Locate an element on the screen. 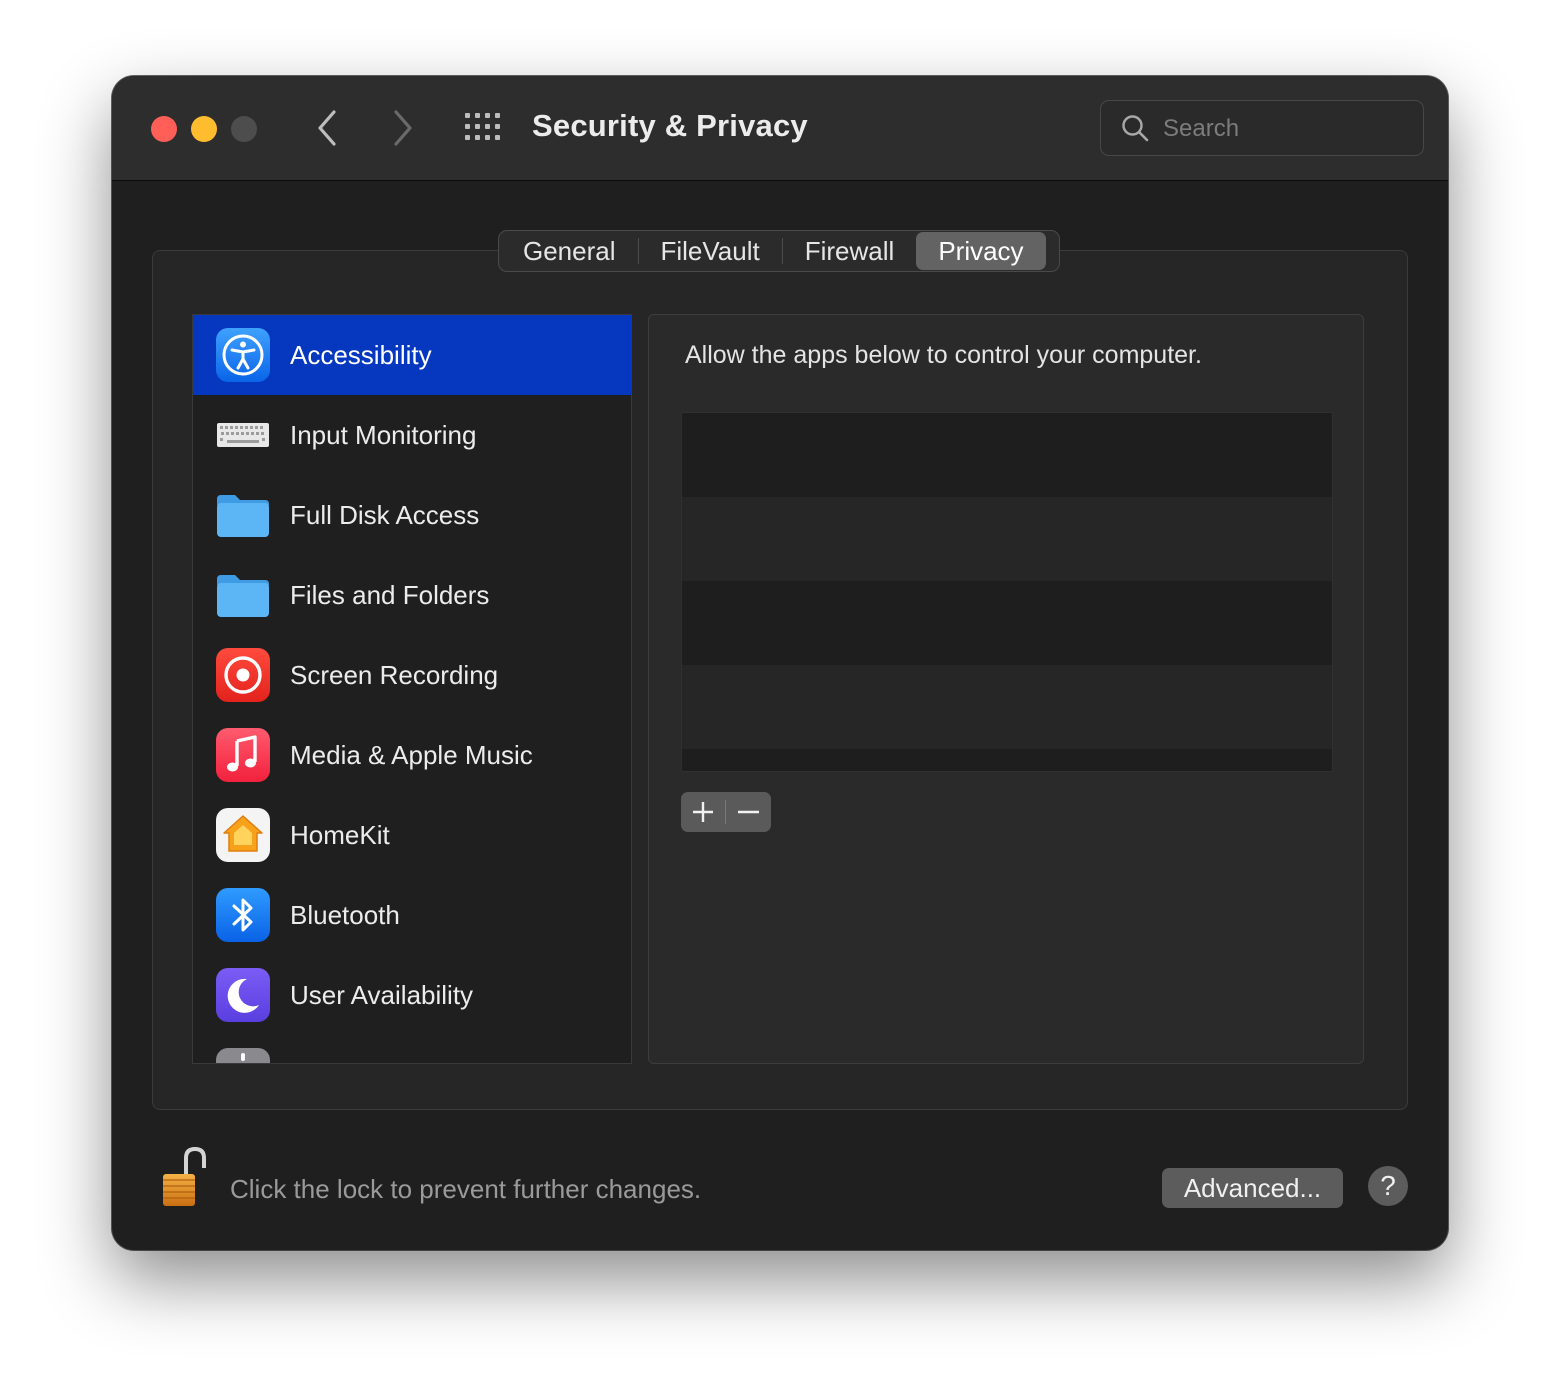 This screenshot has height=1398, width=1560. close-button is located at coordinates (164, 129).